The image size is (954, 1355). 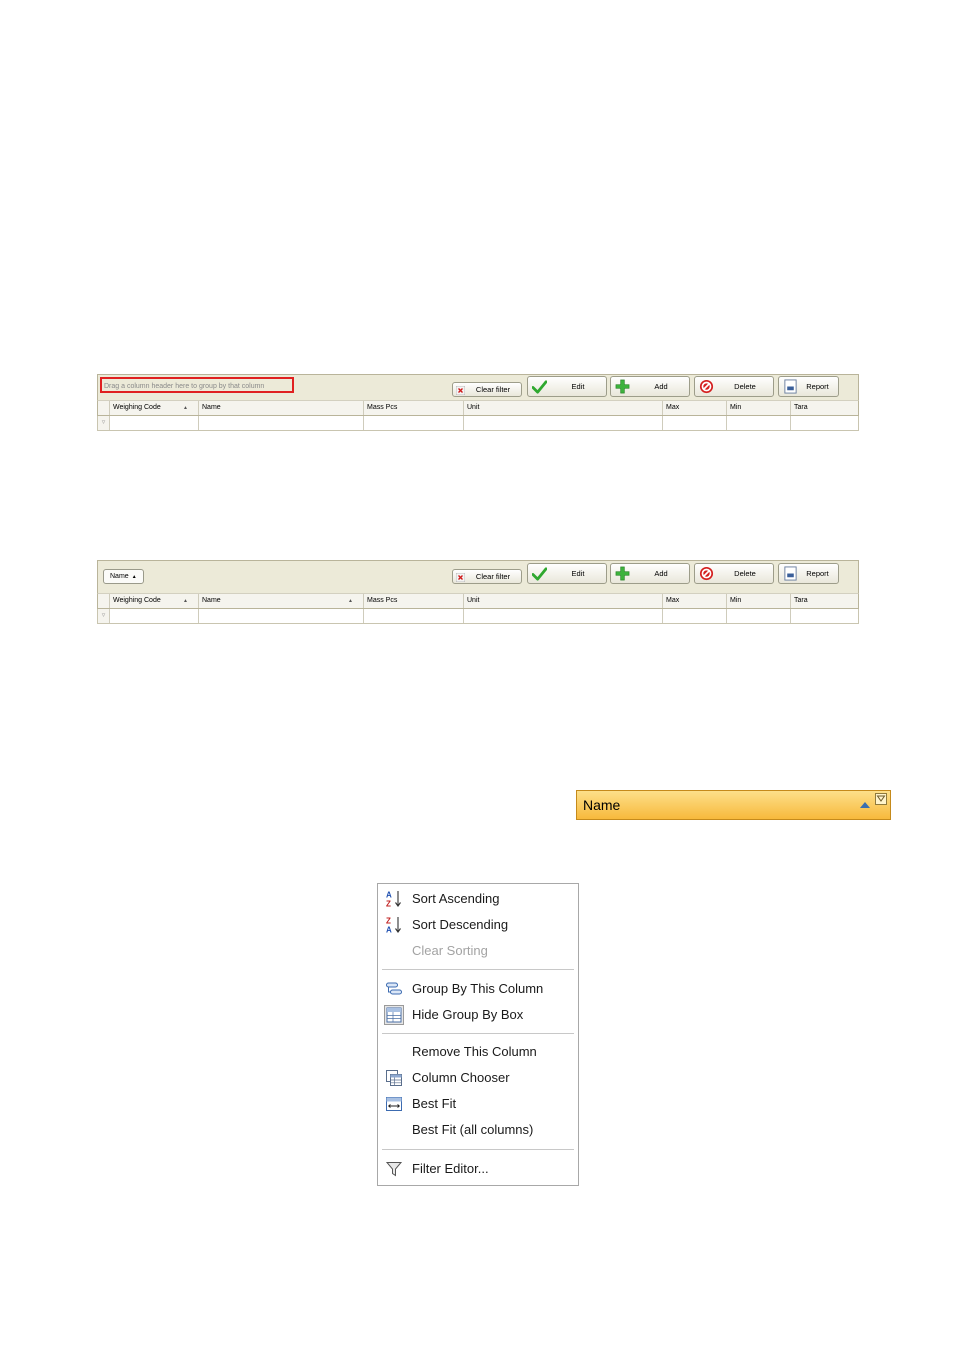 What do you see at coordinates (661, 386) in the screenshot?
I see `add-label: Add` at bounding box center [661, 386].